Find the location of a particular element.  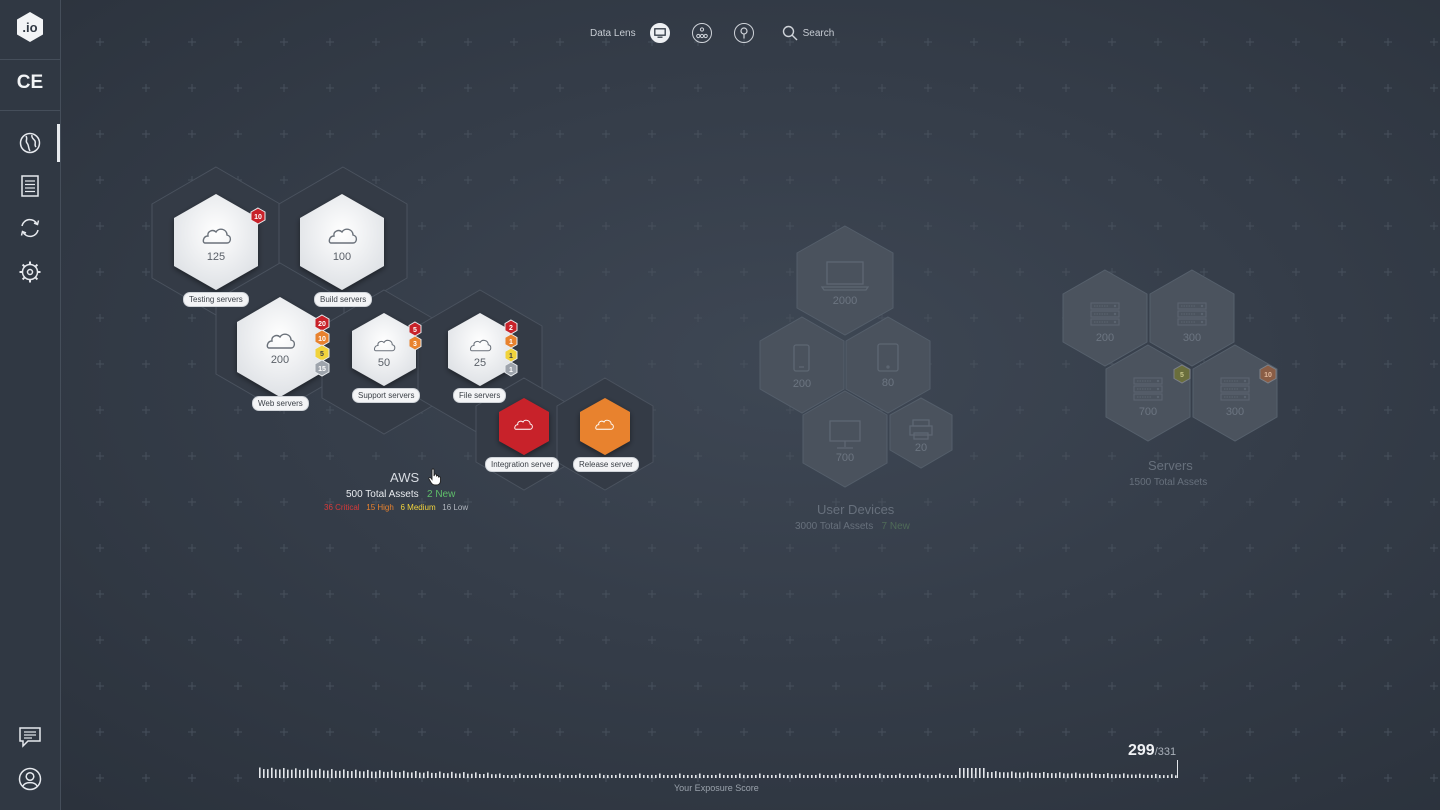

aws-new-count: 2 New is located at coordinates (441, 494).